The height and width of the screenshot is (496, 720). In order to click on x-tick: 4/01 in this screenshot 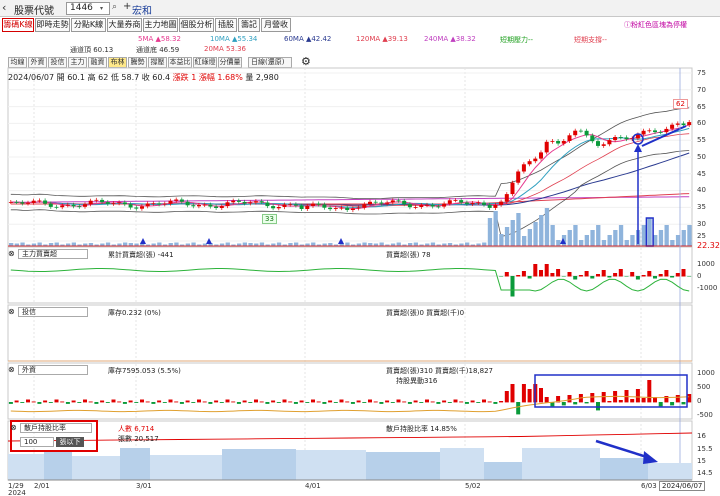, I will do `click(313, 486)`.